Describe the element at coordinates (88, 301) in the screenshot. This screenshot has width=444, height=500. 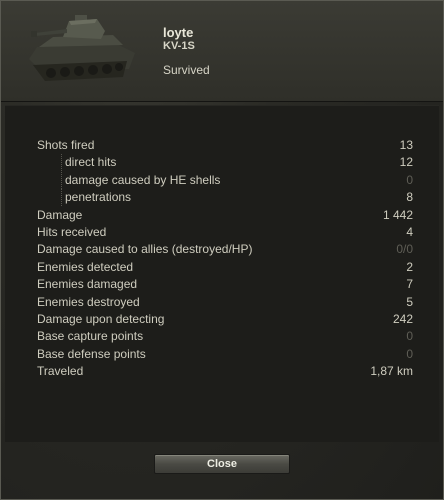
I see `stat-label: Enemies destroyed` at that location.